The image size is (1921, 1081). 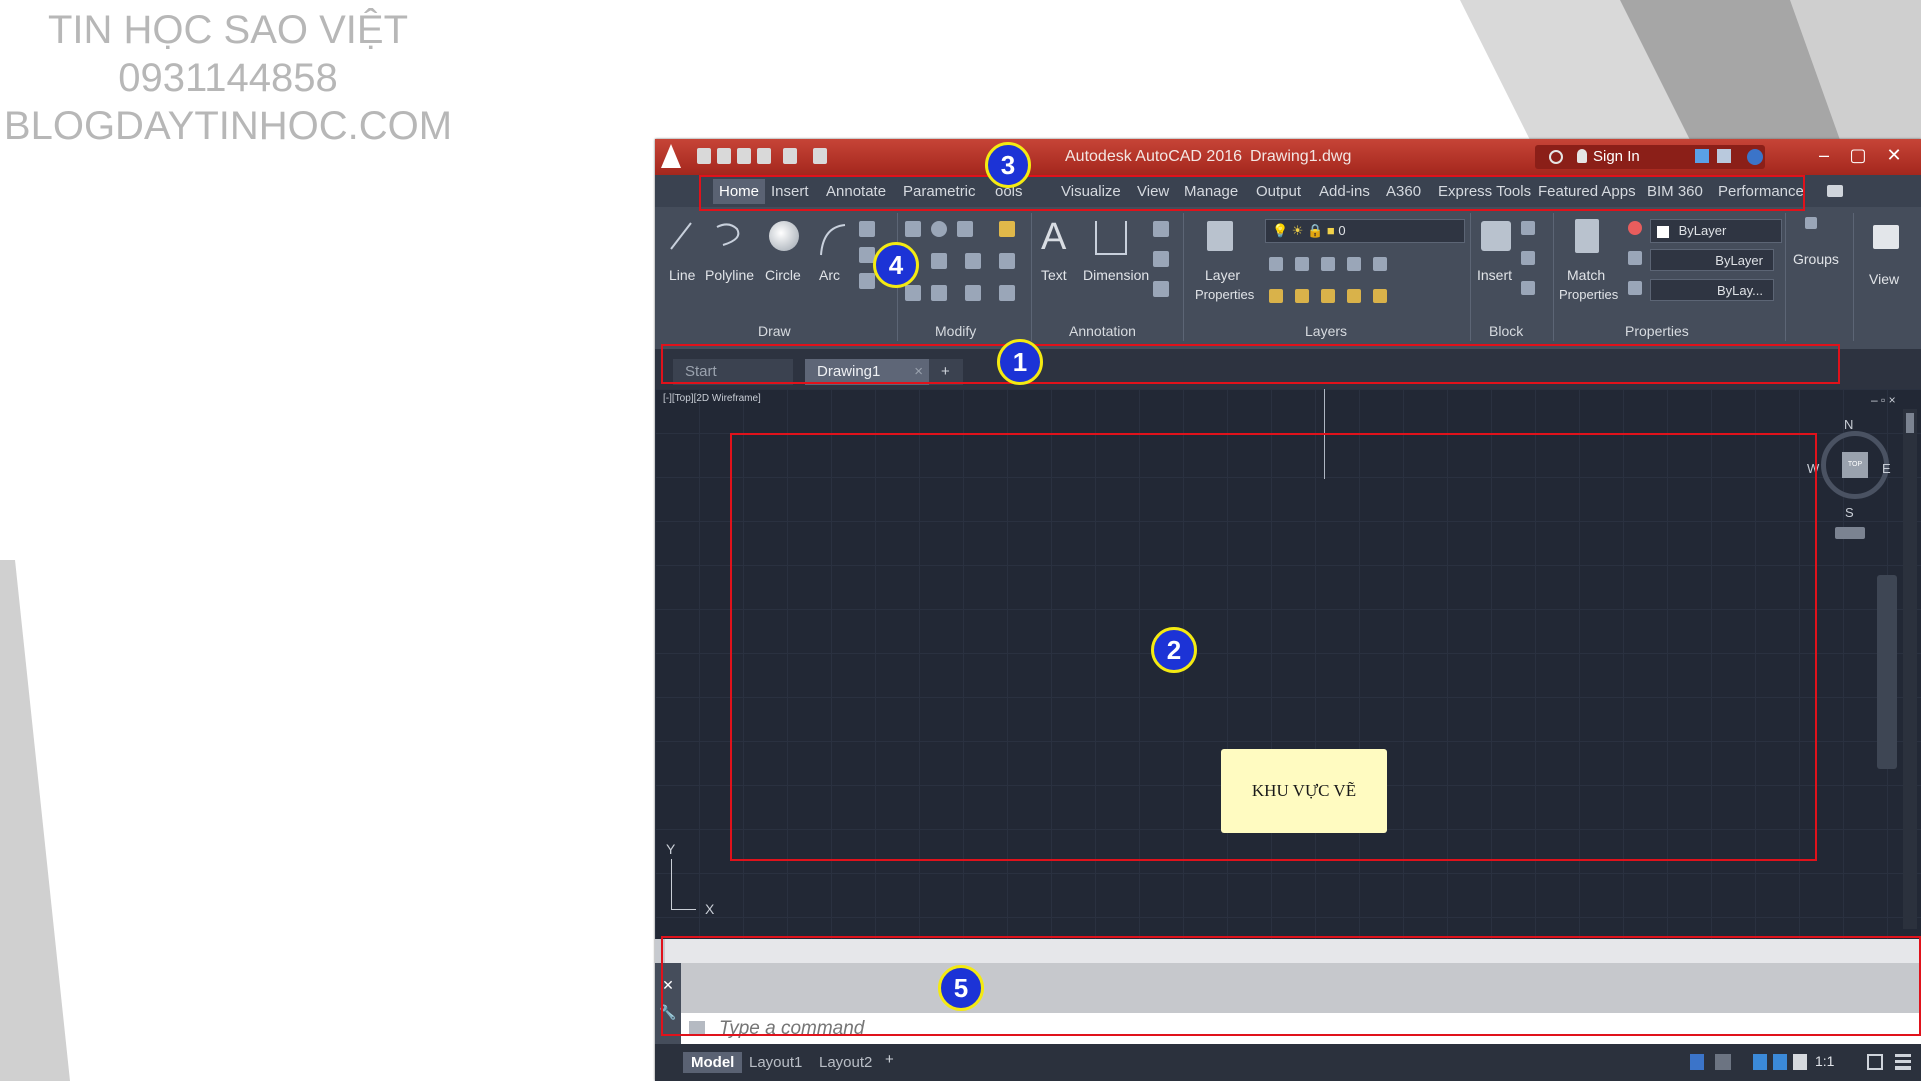 I want to click on open-file-icon, so click(x=724, y=156).